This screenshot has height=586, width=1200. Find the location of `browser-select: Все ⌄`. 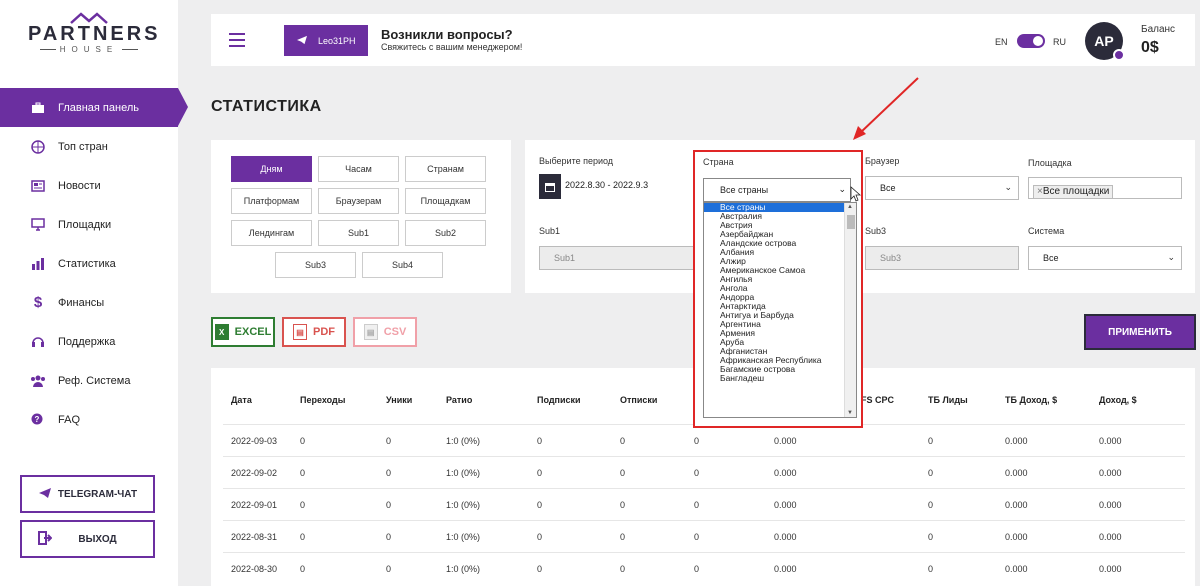

browser-select: Все ⌄ is located at coordinates (942, 188).